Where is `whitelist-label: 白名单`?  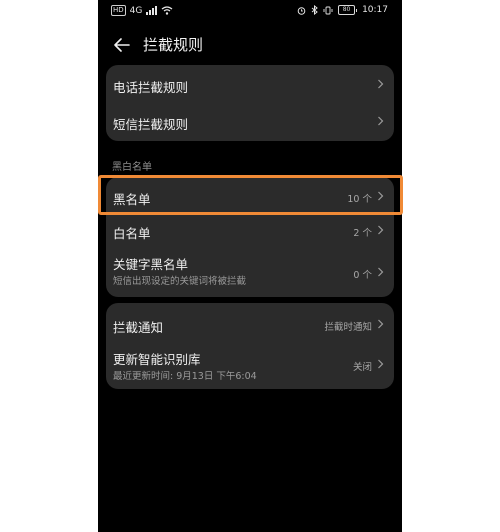 whitelist-label: 白名单 is located at coordinates (132, 233).